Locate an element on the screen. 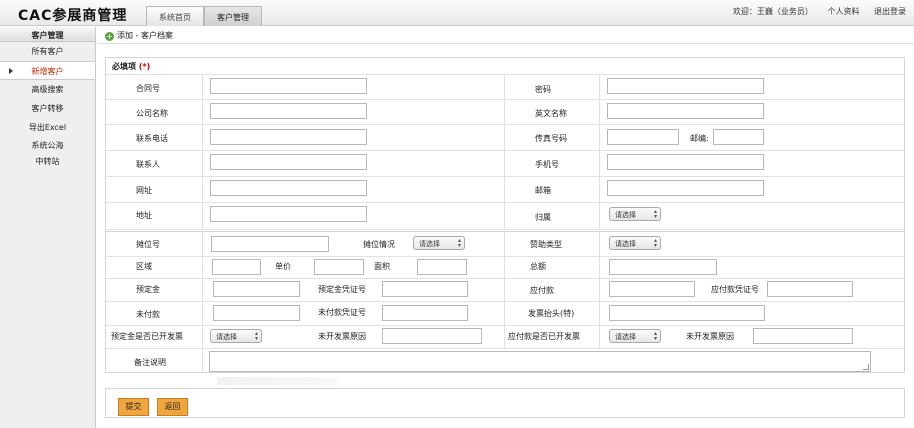  payable-invoiced-select: 请选择 ▴ ▾ is located at coordinates (635, 336).